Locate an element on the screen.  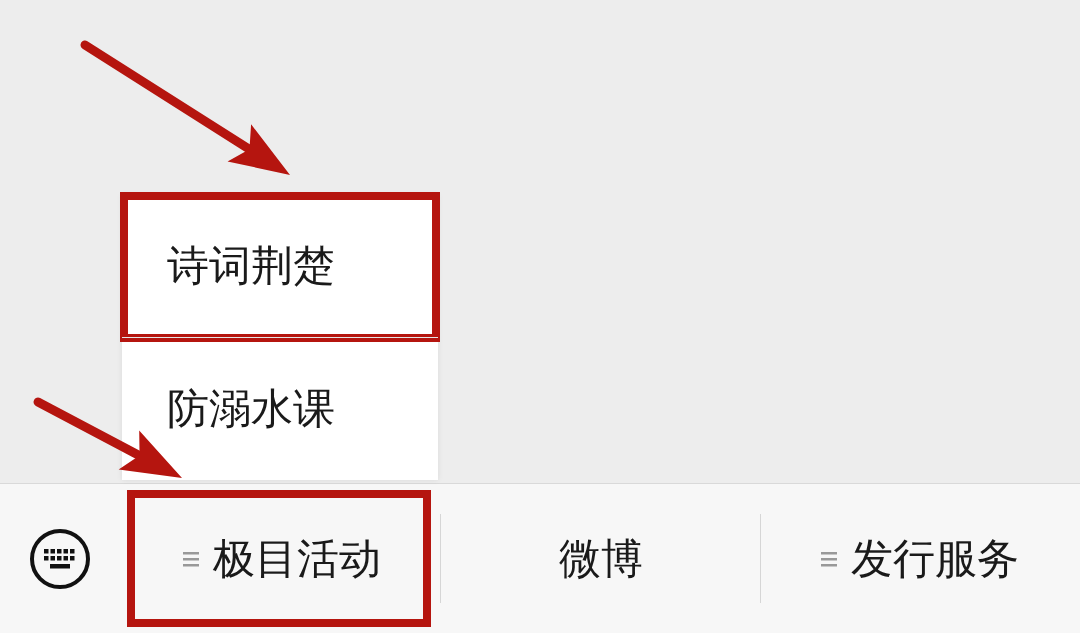
menu-tab: 微博 is located at coordinates (601, 558).